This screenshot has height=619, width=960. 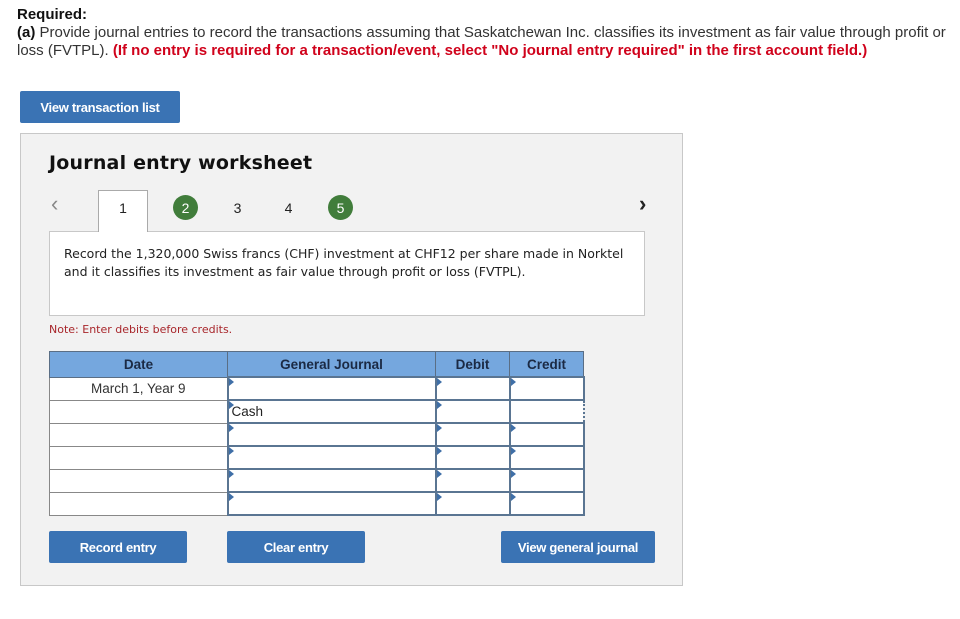 What do you see at coordinates (123, 211) in the screenshot?
I see `tab-1: 1` at bounding box center [123, 211].